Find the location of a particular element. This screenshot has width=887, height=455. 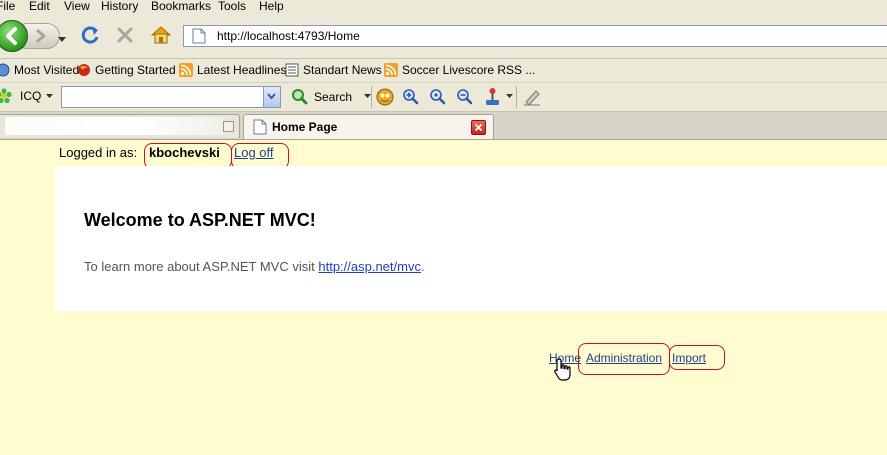

back-button is located at coordinates (14, 36).